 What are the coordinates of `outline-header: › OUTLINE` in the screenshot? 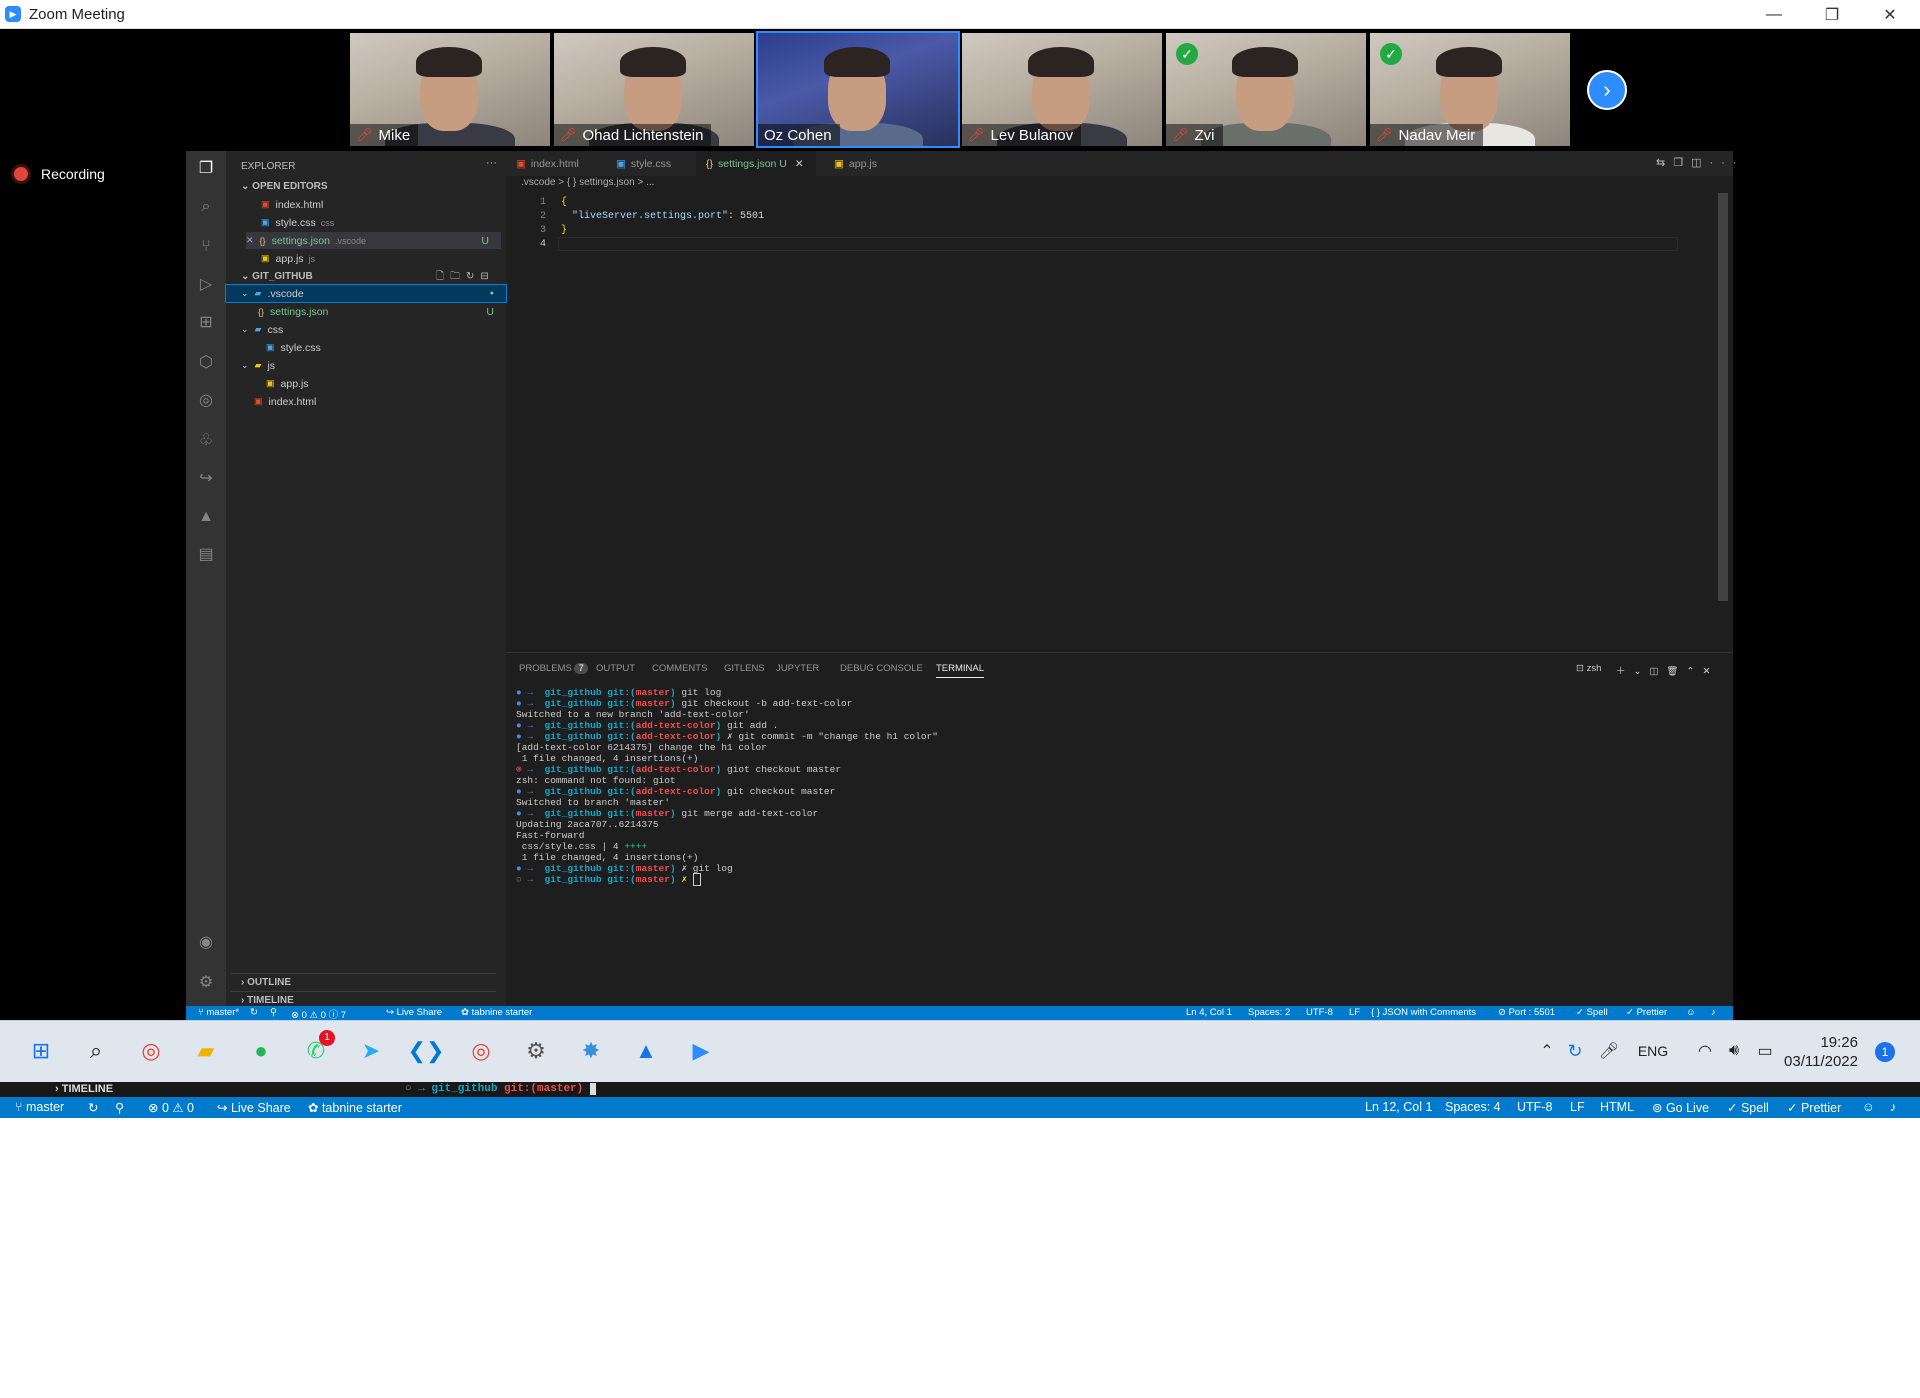 It's located at (363, 980).